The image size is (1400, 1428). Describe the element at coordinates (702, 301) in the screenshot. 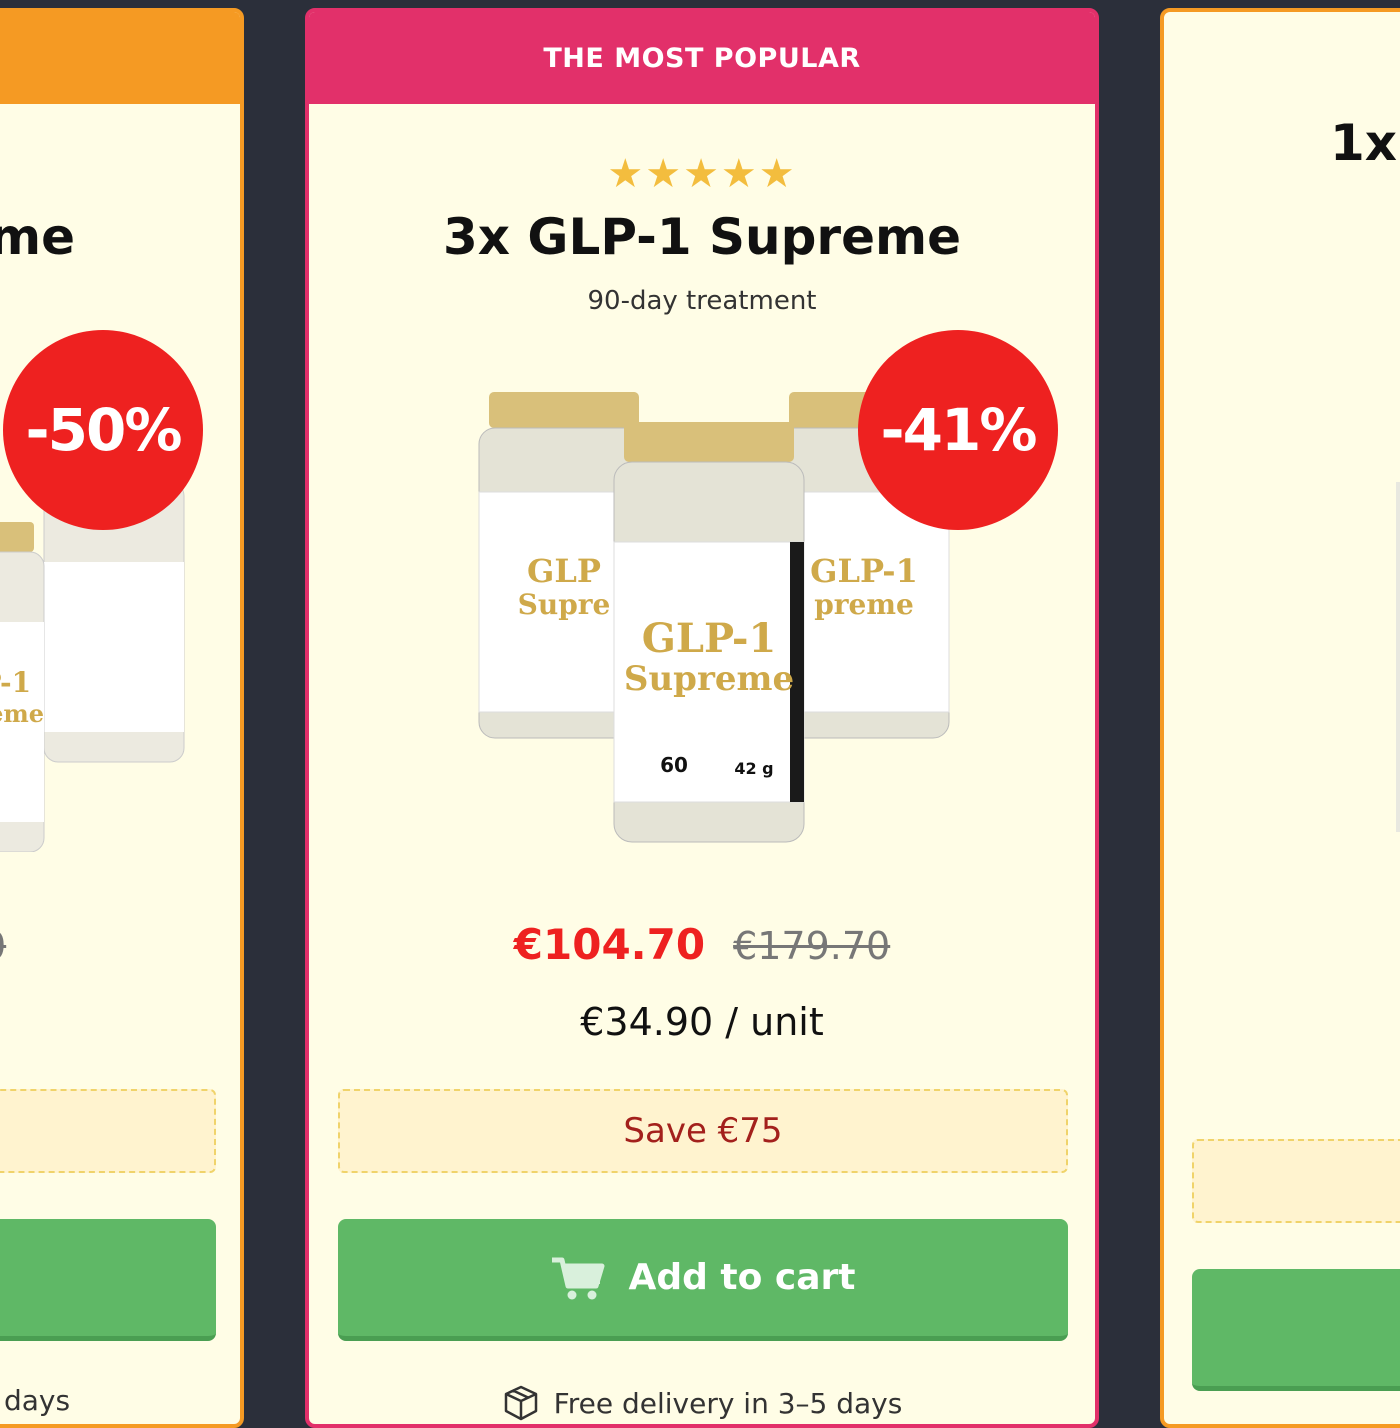

I see `product-subtitle: 90-day treatment` at that location.